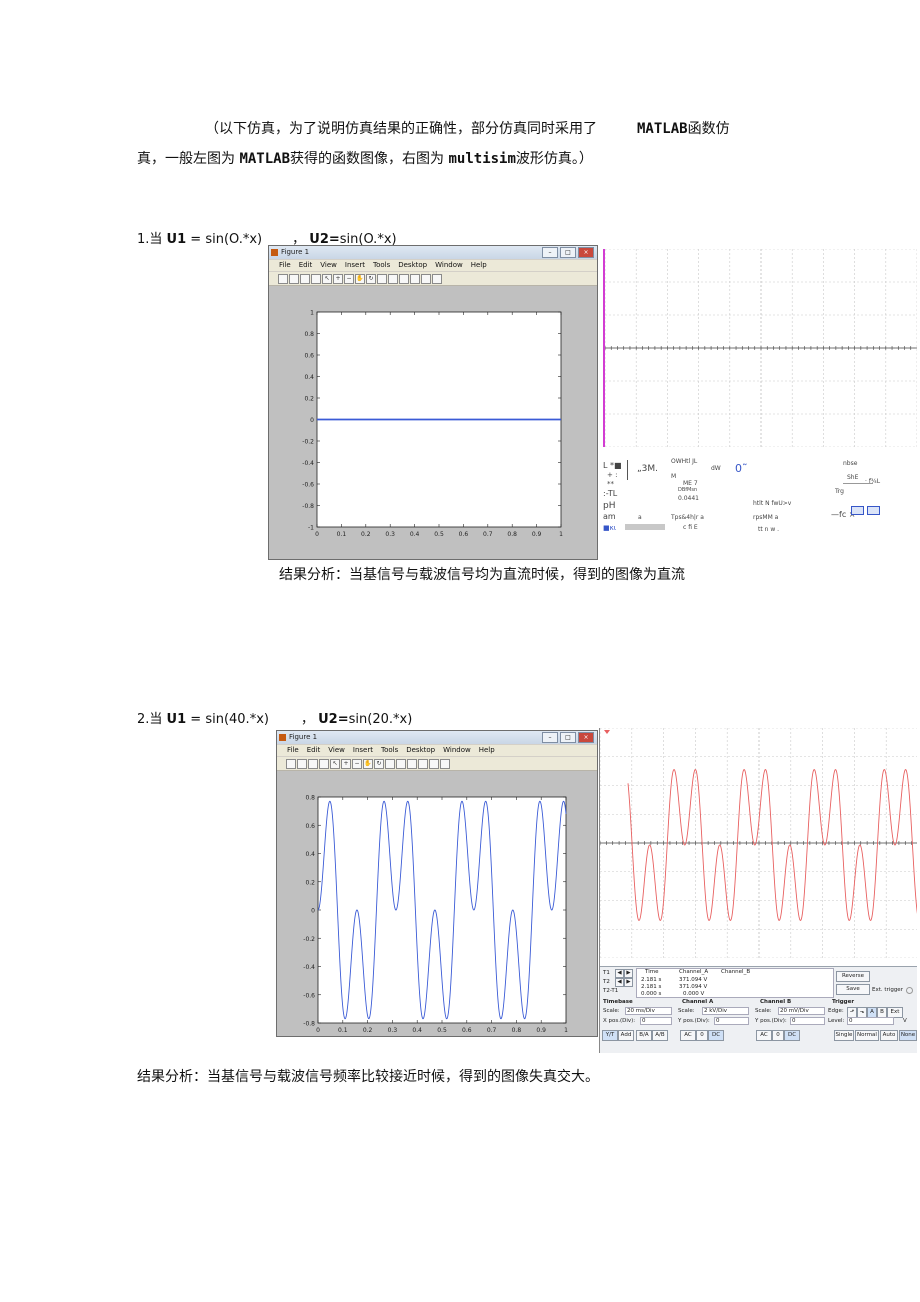 Image resolution: width=920 pixels, height=1302 pixels. What do you see at coordinates (365, 159) in the screenshot?
I see `intro-line-2: 真，一般左图为 MATLAB获得的函数图像，右图为 multisim波形仿真。）` at bounding box center [365, 159].